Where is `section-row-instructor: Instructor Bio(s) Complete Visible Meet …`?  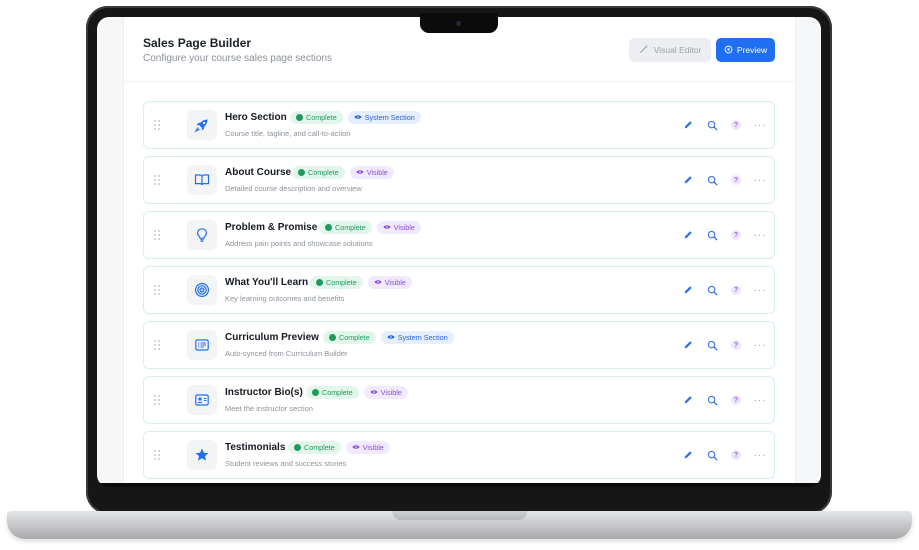
section-row-instructor: Instructor Bio(s) Complete Visible Meet … is located at coordinates (459, 400).